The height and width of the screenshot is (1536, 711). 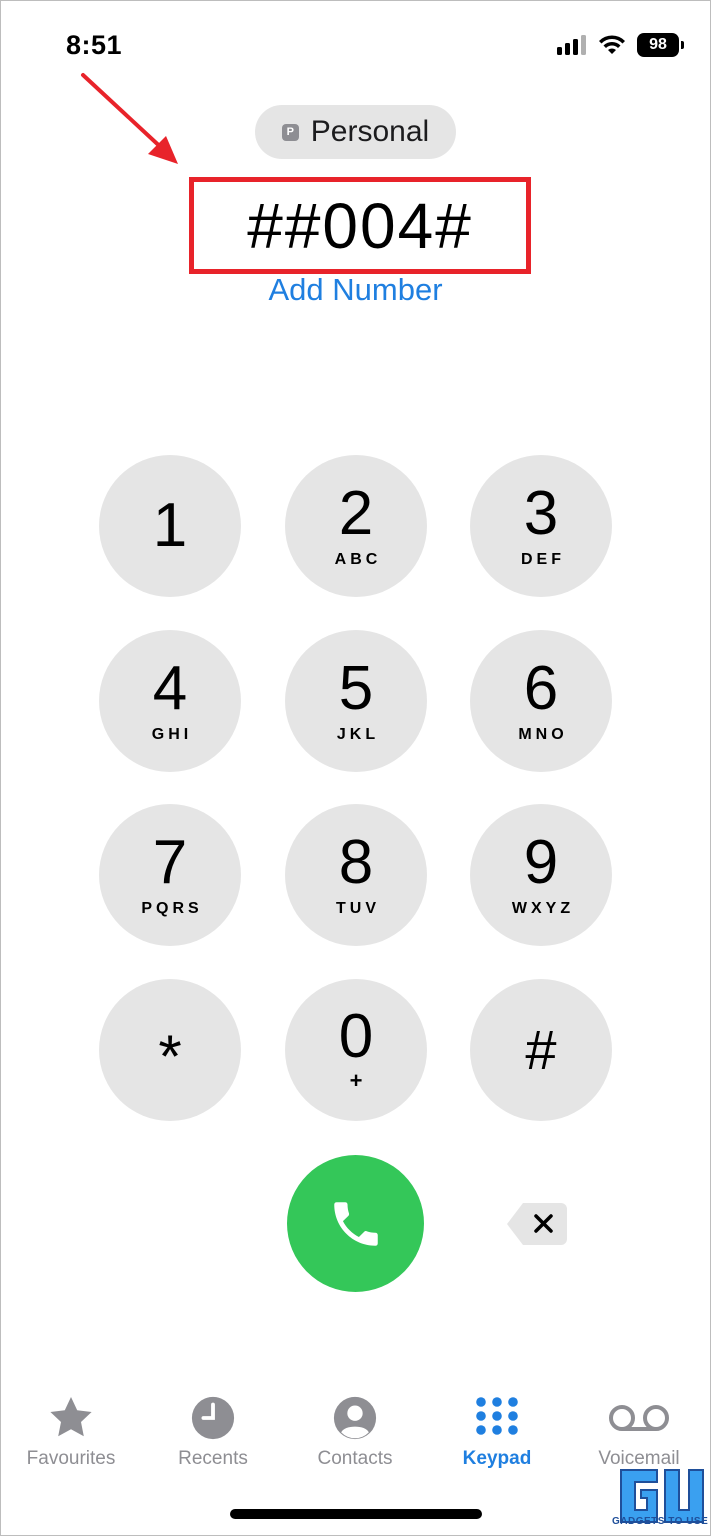 I want to click on watermark-caption: GADGETS TO USE, so click(x=660, y=1521).